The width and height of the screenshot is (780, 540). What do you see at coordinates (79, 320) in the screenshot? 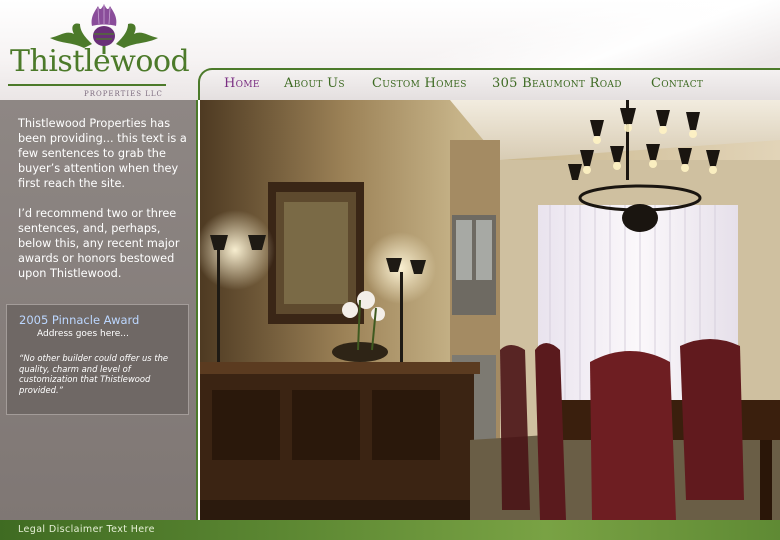
I see `award-title: 2005 Pinnacle Award` at bounding box center [79, 320].